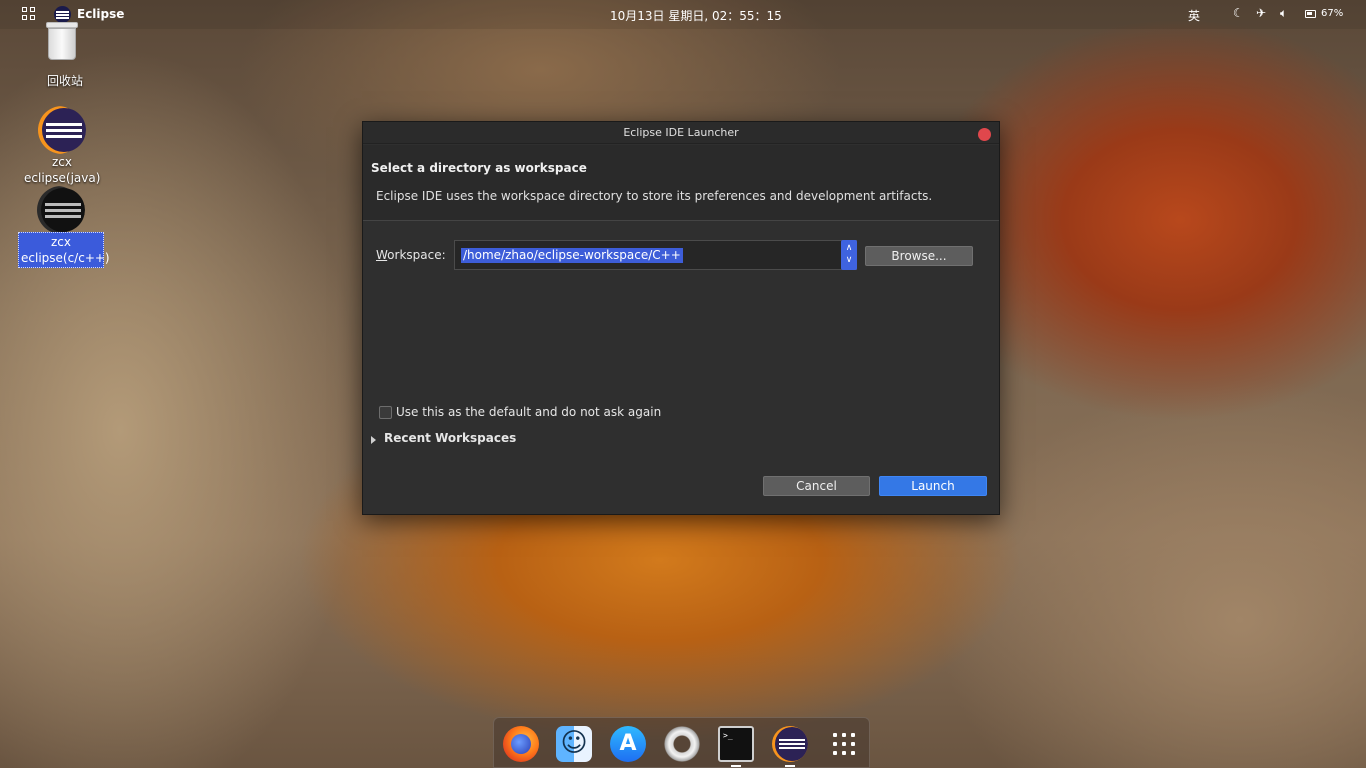  What do you see at coordinates (628, 744) in the screenshot?
I see `app-store-icon: A` at bounding box center [628, 744].